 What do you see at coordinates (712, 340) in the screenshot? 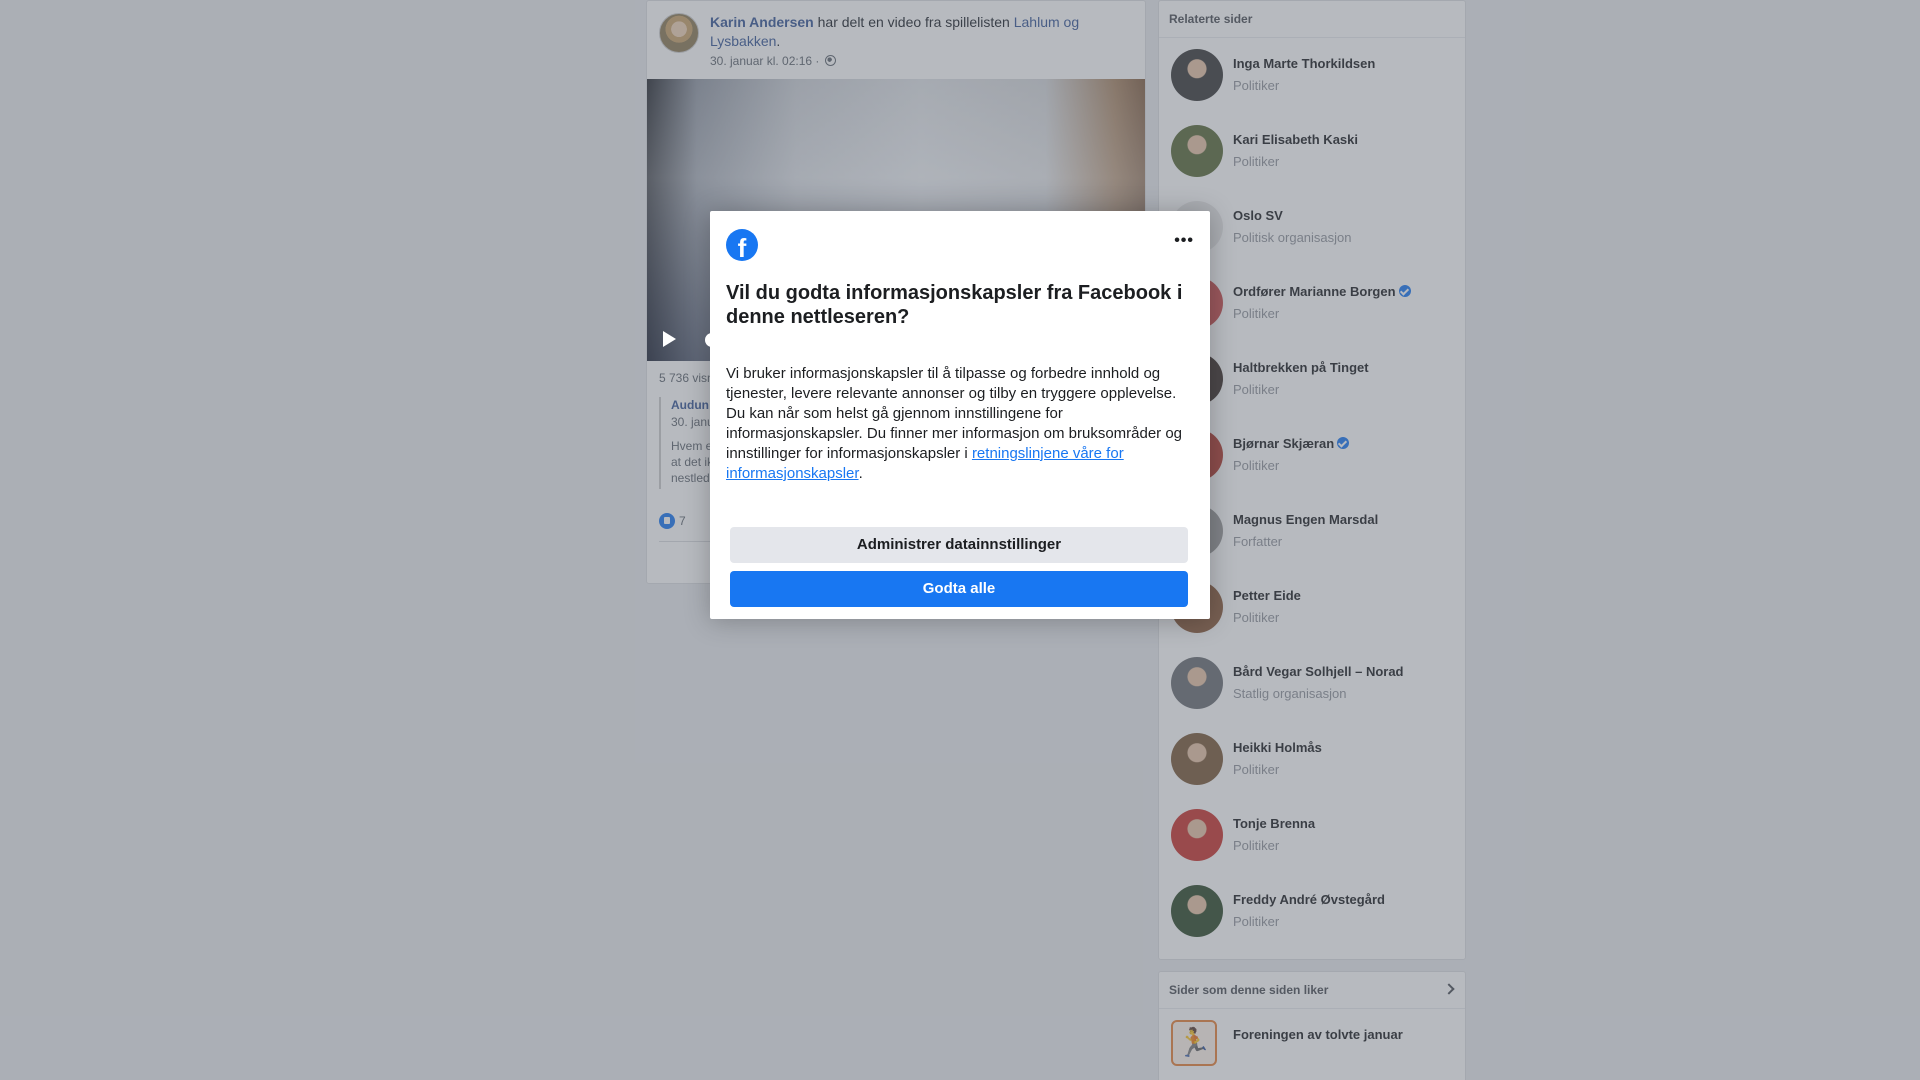
I see `volume-icon` at bounding box center [712, 340].